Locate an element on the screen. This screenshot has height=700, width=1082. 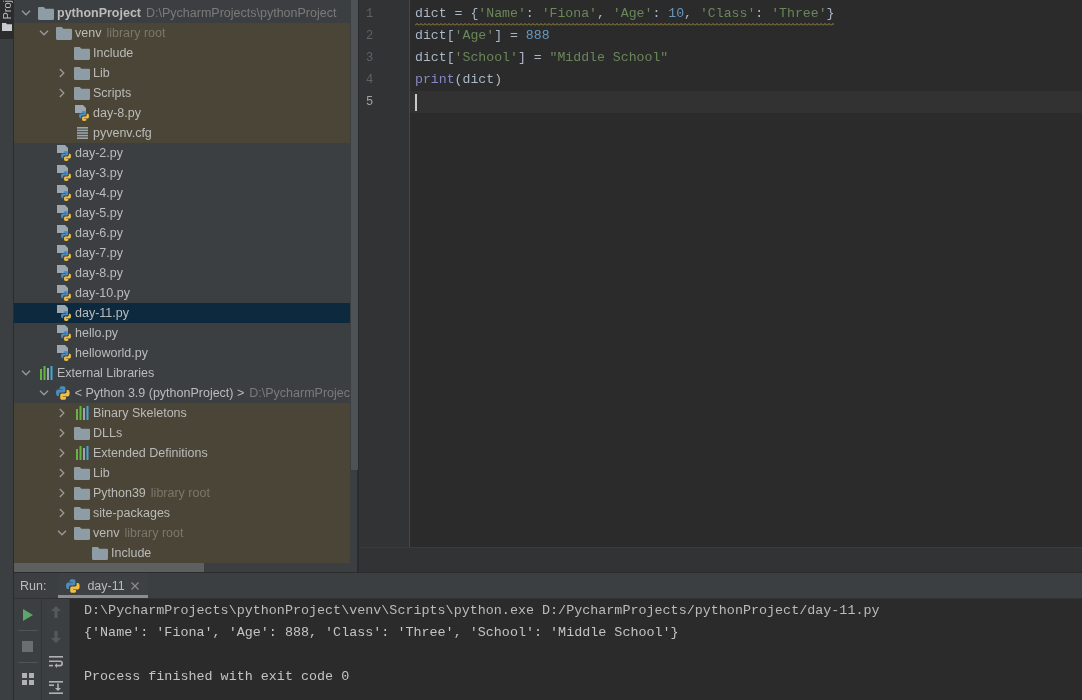
close-icon is located at coordinates (134, 585).